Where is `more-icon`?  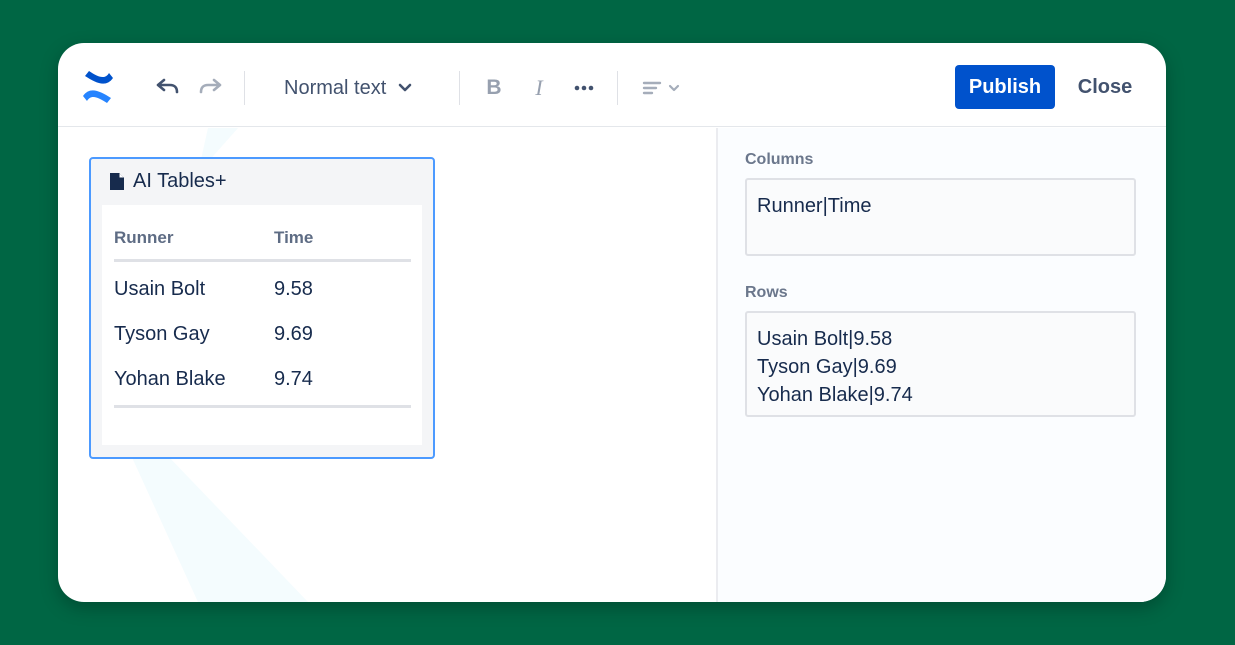 more-icon is located at coordinates (584, 88).